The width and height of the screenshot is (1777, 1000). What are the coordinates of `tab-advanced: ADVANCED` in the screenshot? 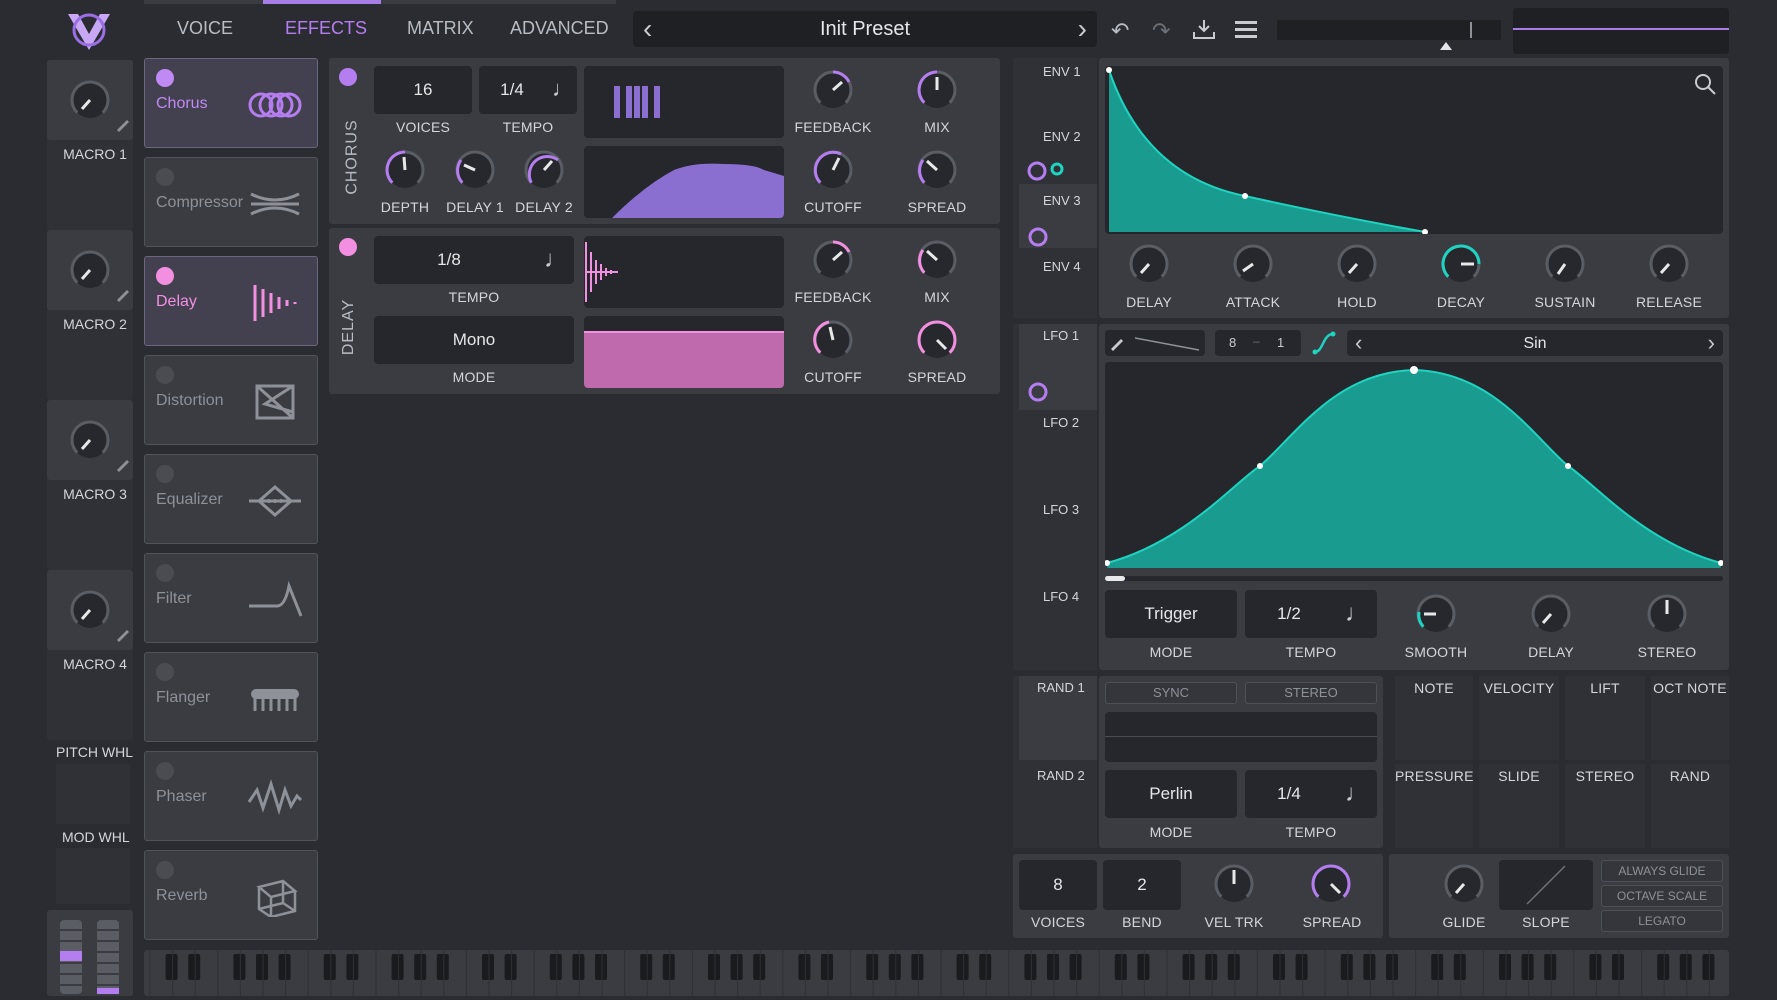 It's located at (559, 28).